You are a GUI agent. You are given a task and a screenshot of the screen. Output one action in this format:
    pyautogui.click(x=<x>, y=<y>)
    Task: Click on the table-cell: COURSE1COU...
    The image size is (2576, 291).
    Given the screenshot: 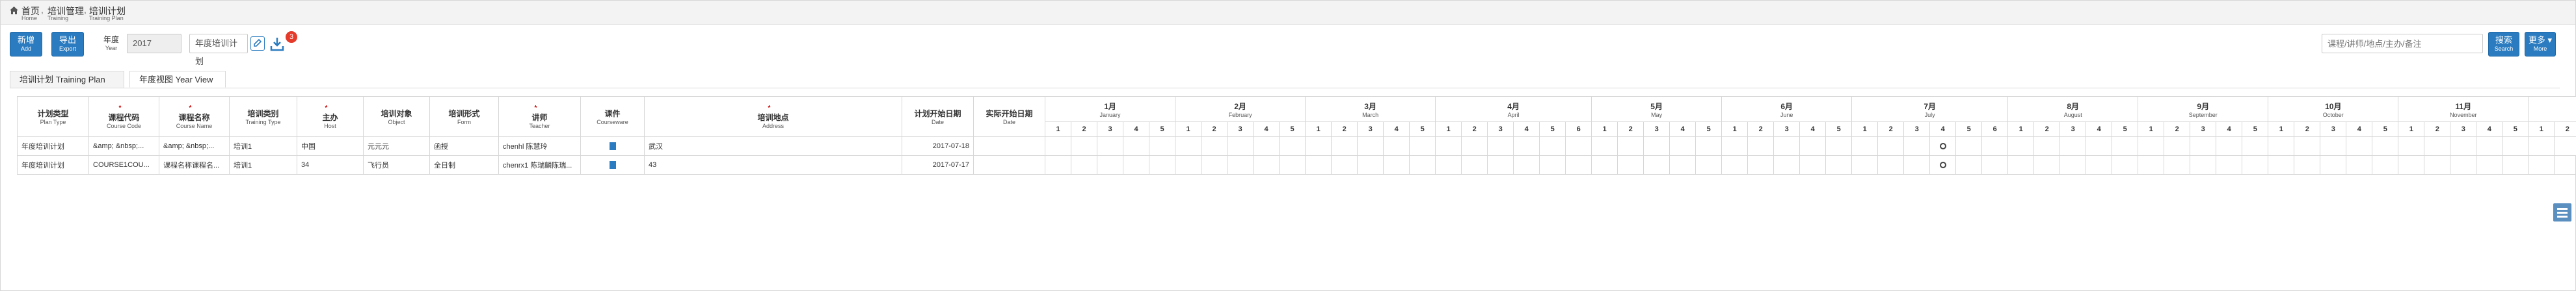 What is the action you would take?
    pyautogui.click(x=123, y=165)
    